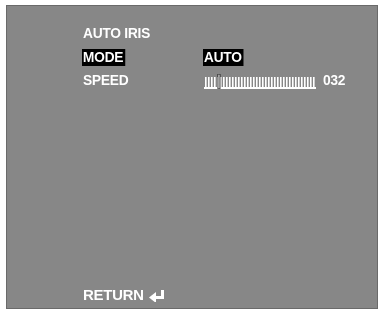  Describe the element at coordinates (334, 80) in the screenshot. I see `speed-value: 032` at that location.